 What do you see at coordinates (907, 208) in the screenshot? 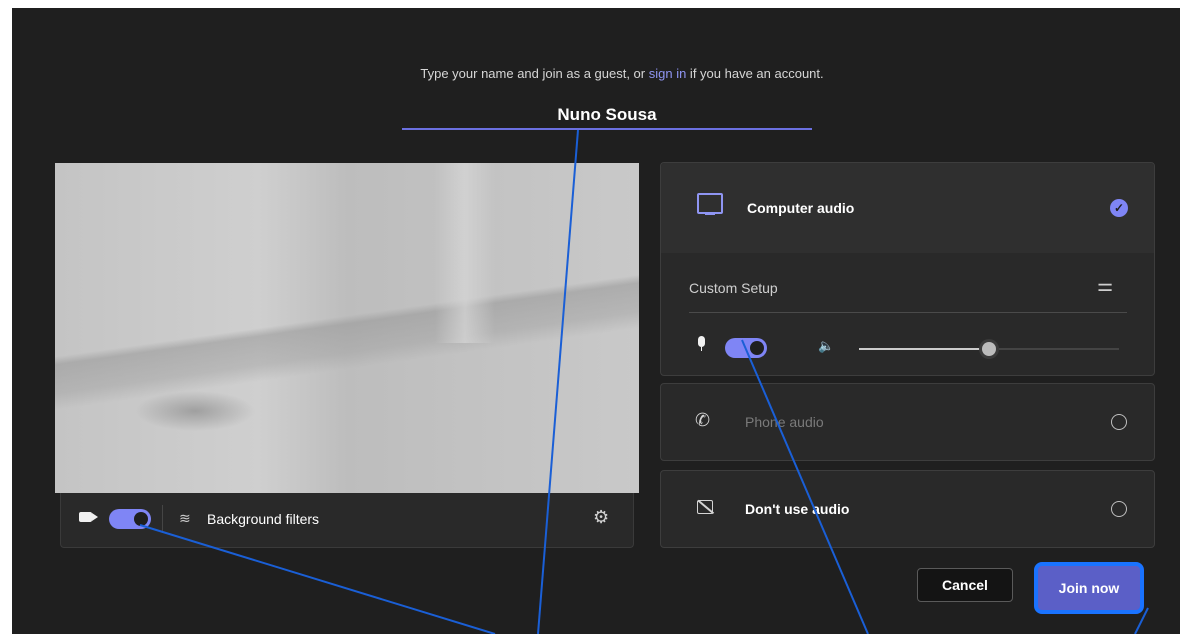
I see `computer-audio-option: Computer audio ✓` at bounding box center [907, 208].